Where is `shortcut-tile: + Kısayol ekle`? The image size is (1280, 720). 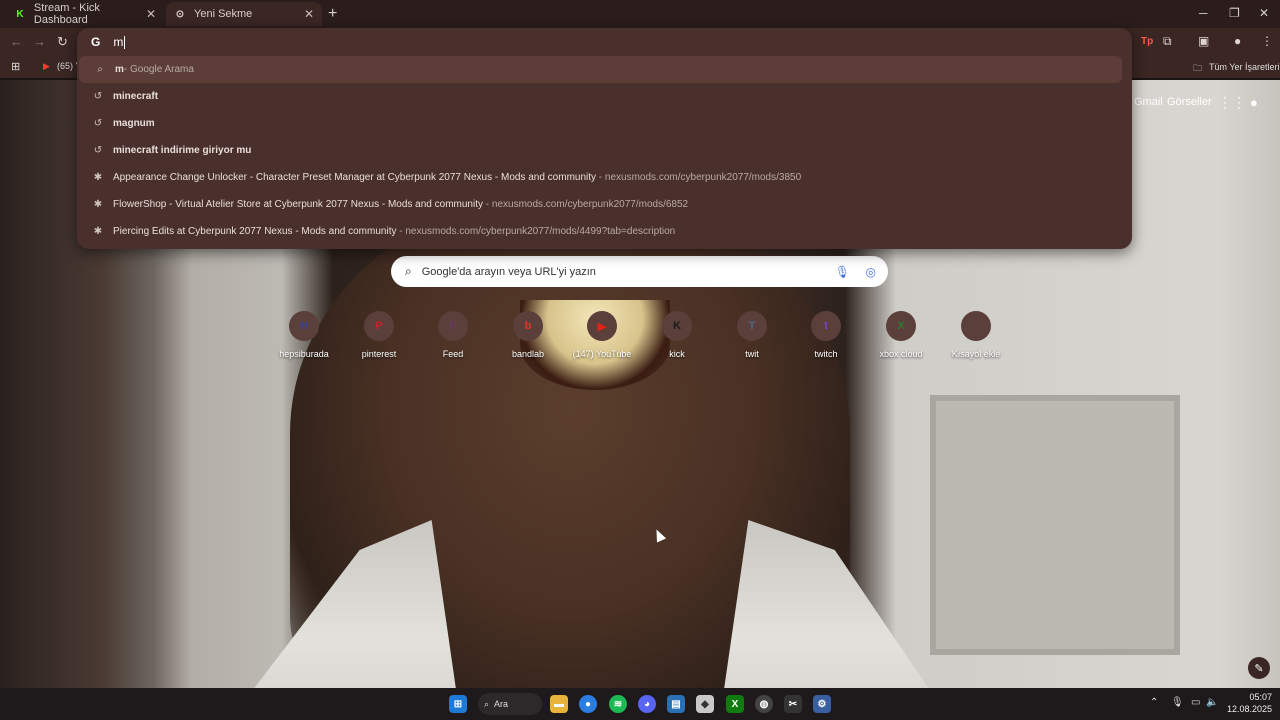
shortcut-tile: + Kısayol ekle is located at coordinates (976, 335).